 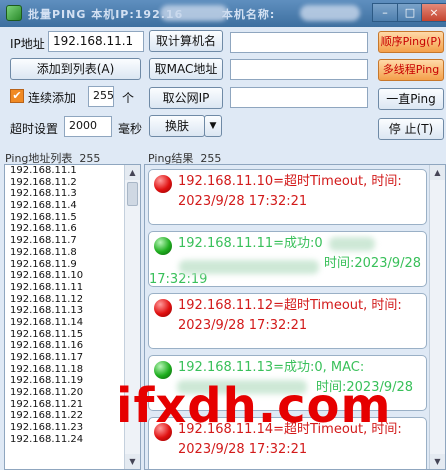 What do you see at coordinates (130, 129) in the screenshot?
I see `timeout-unit-label: 毫秒` at bounding box center [130, 129].